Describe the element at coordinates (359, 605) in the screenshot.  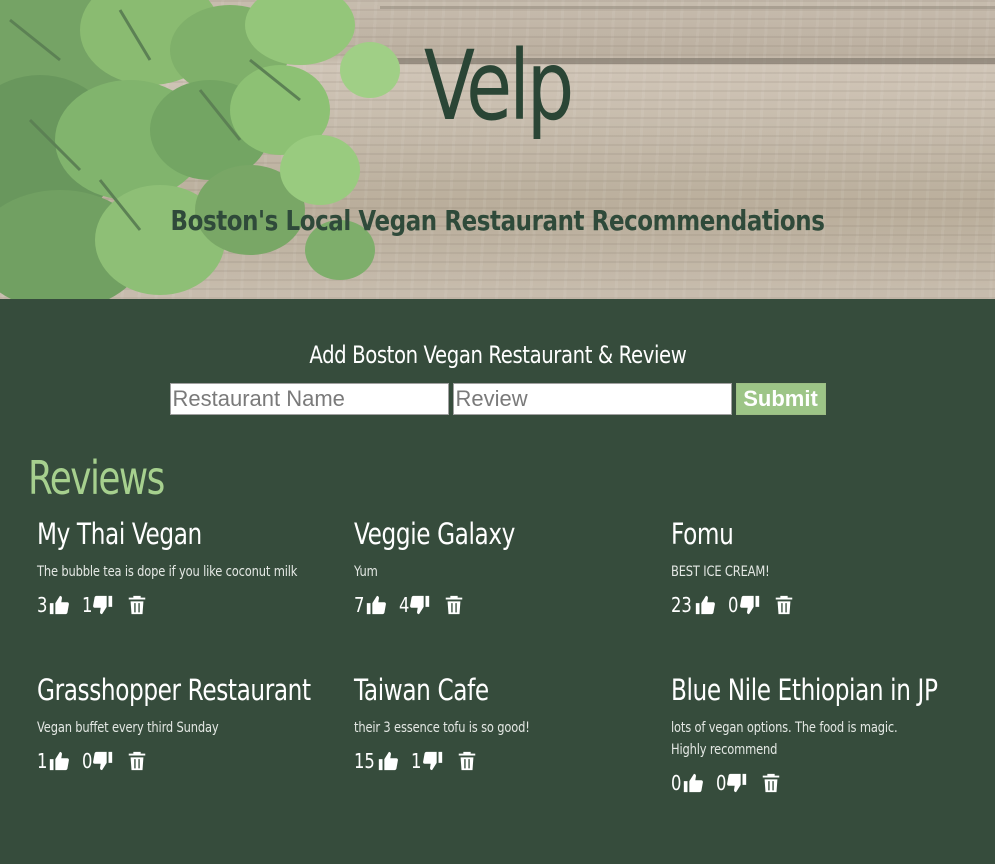
I see `upvote-count: 7` at that location.